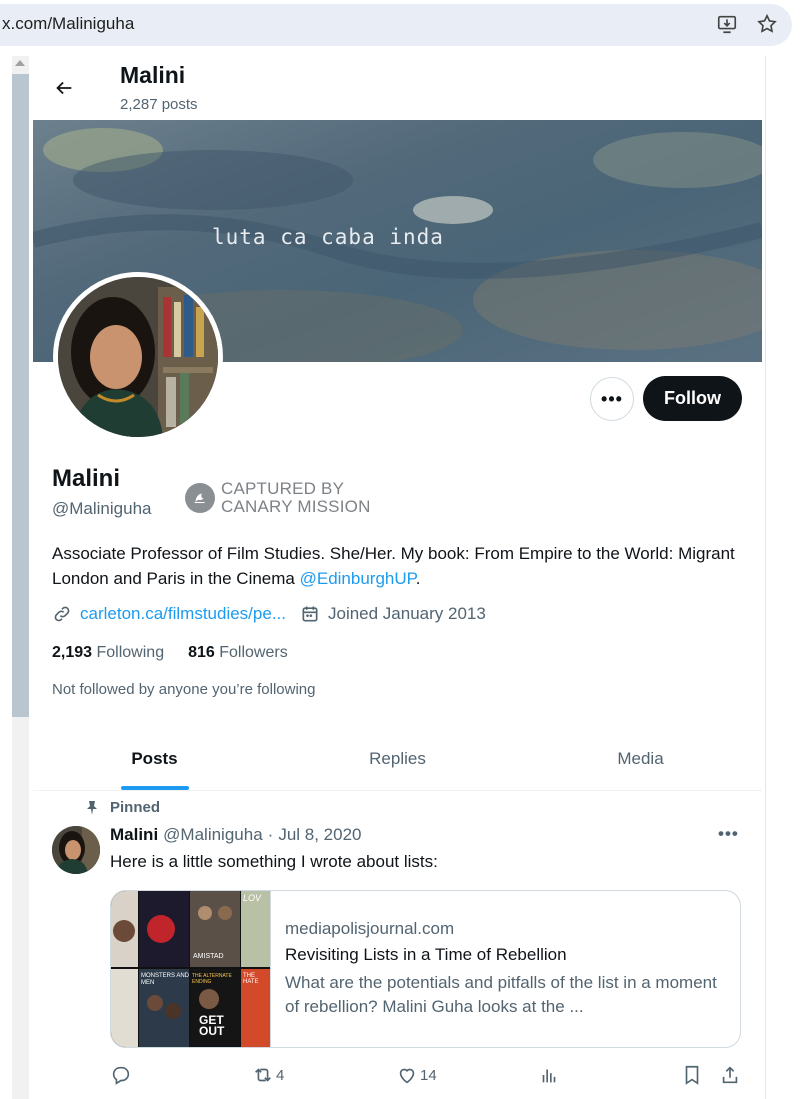 This screenshot has height=1099, width=800. I want to click on tweet-avatar, so click(76, 850).